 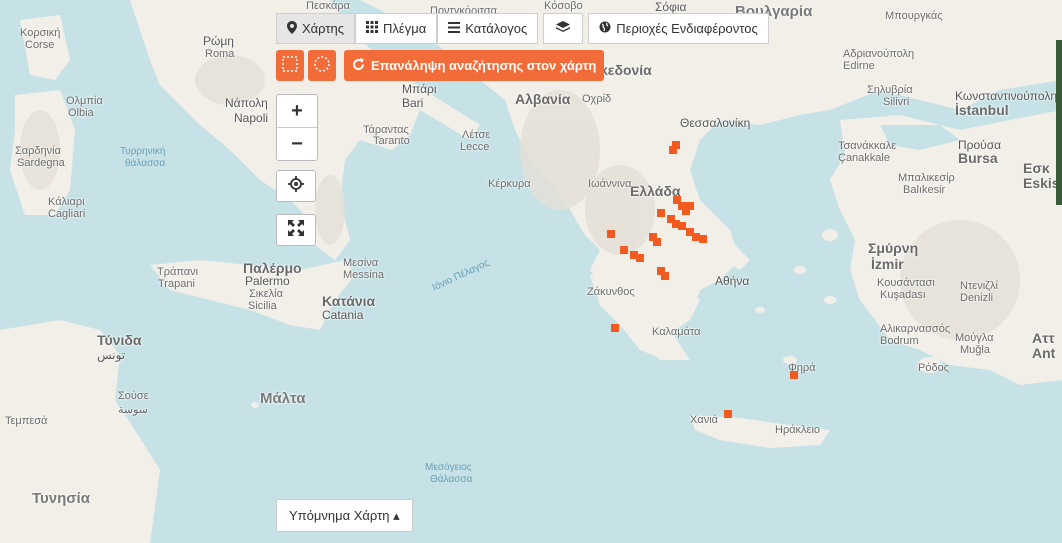 I want to click on map-label-olbia: Ολμπία, so click(x=84, y=101).